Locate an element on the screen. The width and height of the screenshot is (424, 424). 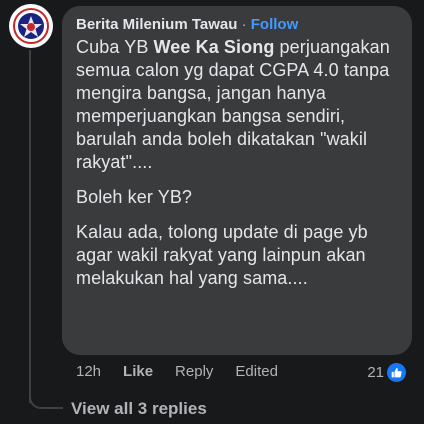
avatar is located at coordinates (31, 26).